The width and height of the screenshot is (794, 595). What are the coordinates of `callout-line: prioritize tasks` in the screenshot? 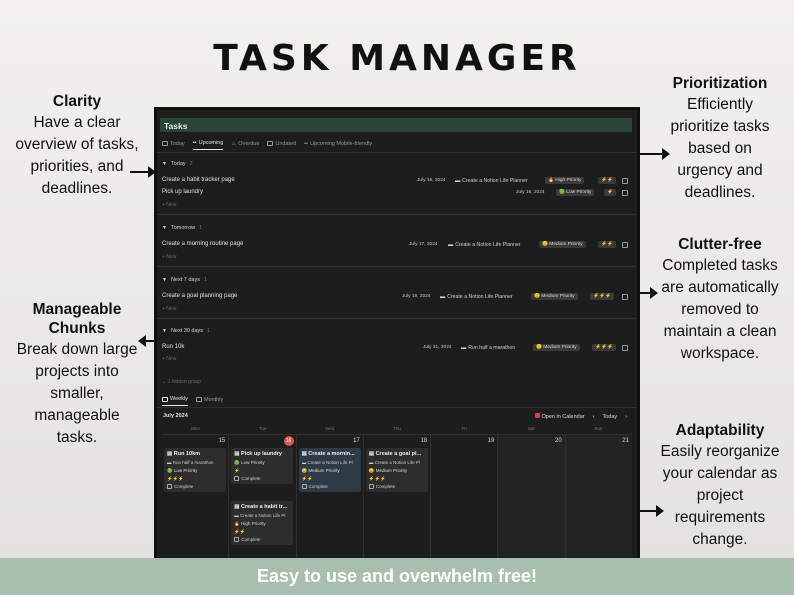 It's located at (720, 126).